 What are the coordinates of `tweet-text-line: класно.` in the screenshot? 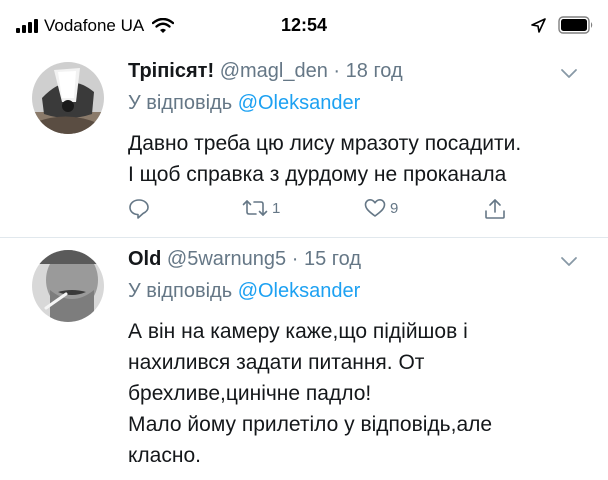 It's located at (164, 455).